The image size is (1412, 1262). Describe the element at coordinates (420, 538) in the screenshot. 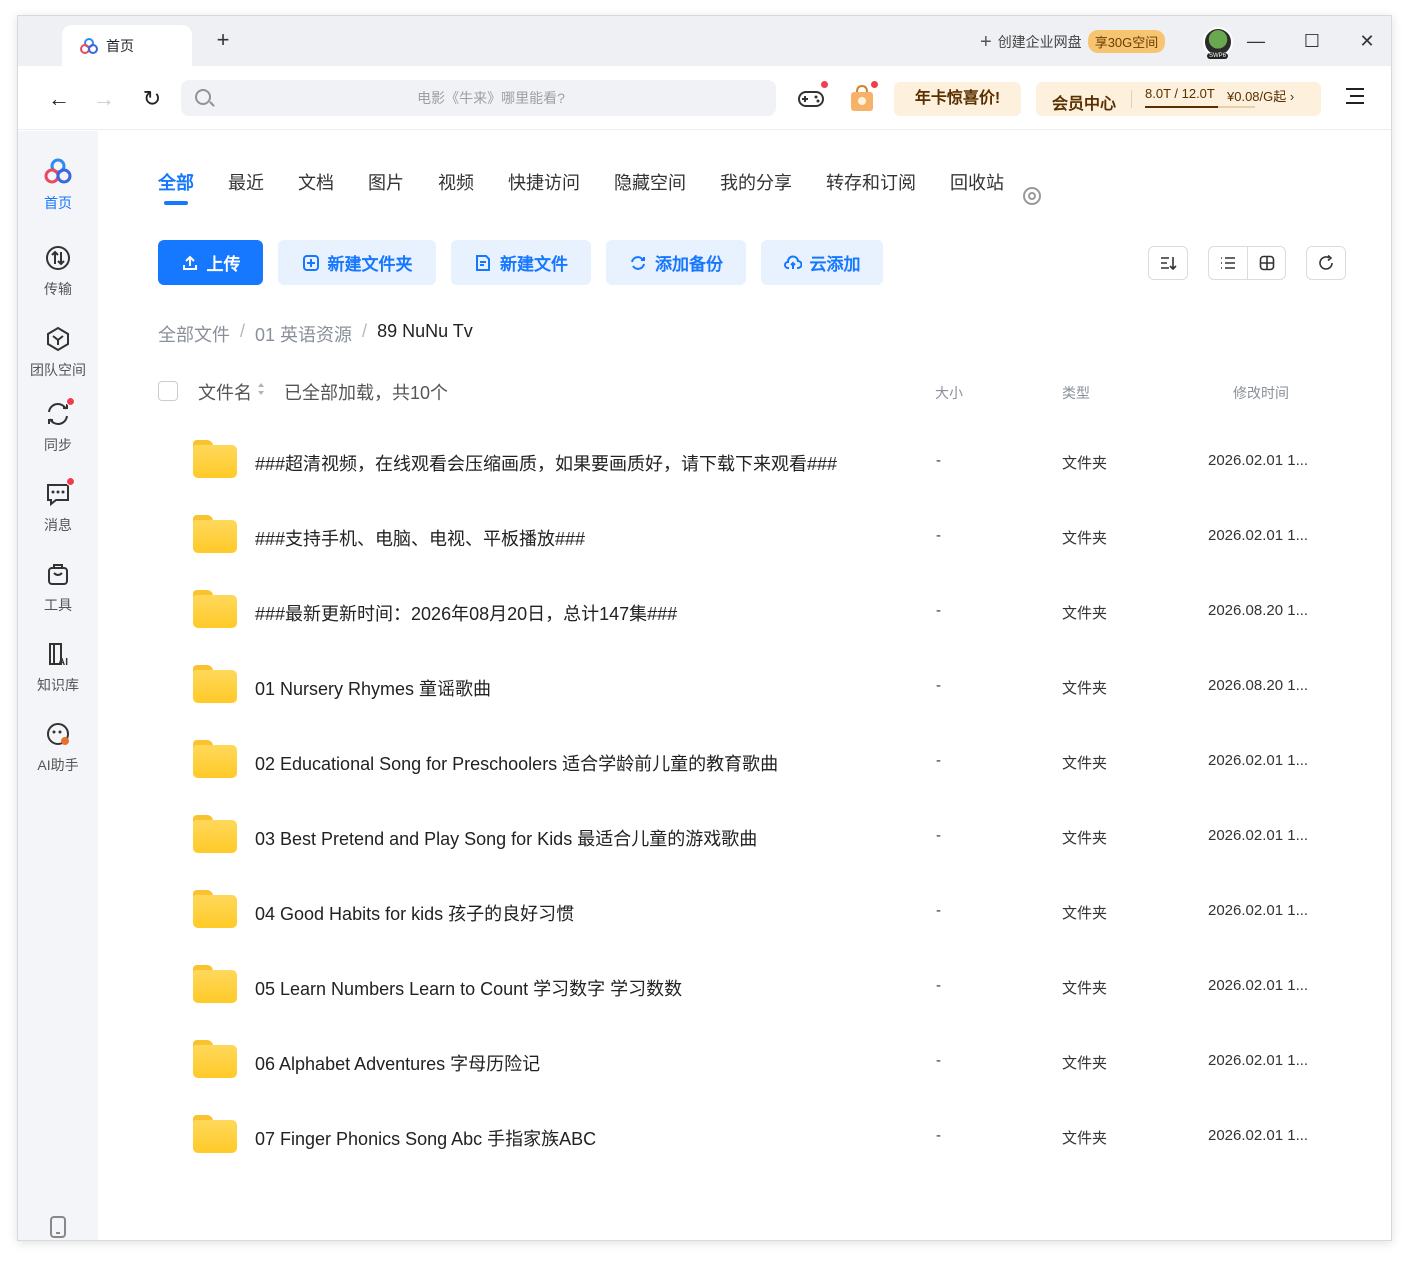

I see `file-name: ###支持手机、电脑、电视、平板播放###` at that location.